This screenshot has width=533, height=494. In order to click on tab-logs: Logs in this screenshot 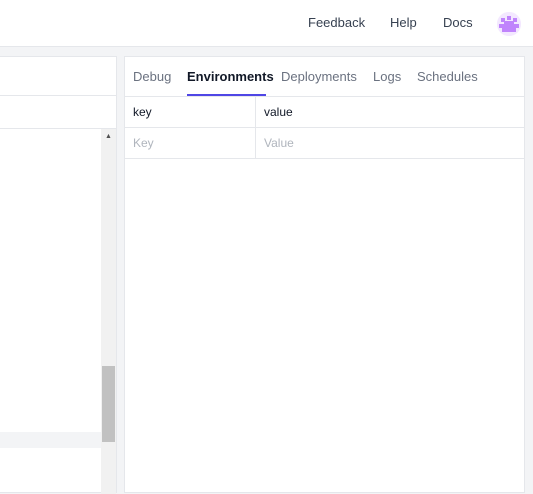, I will do `click(387, 76)`.